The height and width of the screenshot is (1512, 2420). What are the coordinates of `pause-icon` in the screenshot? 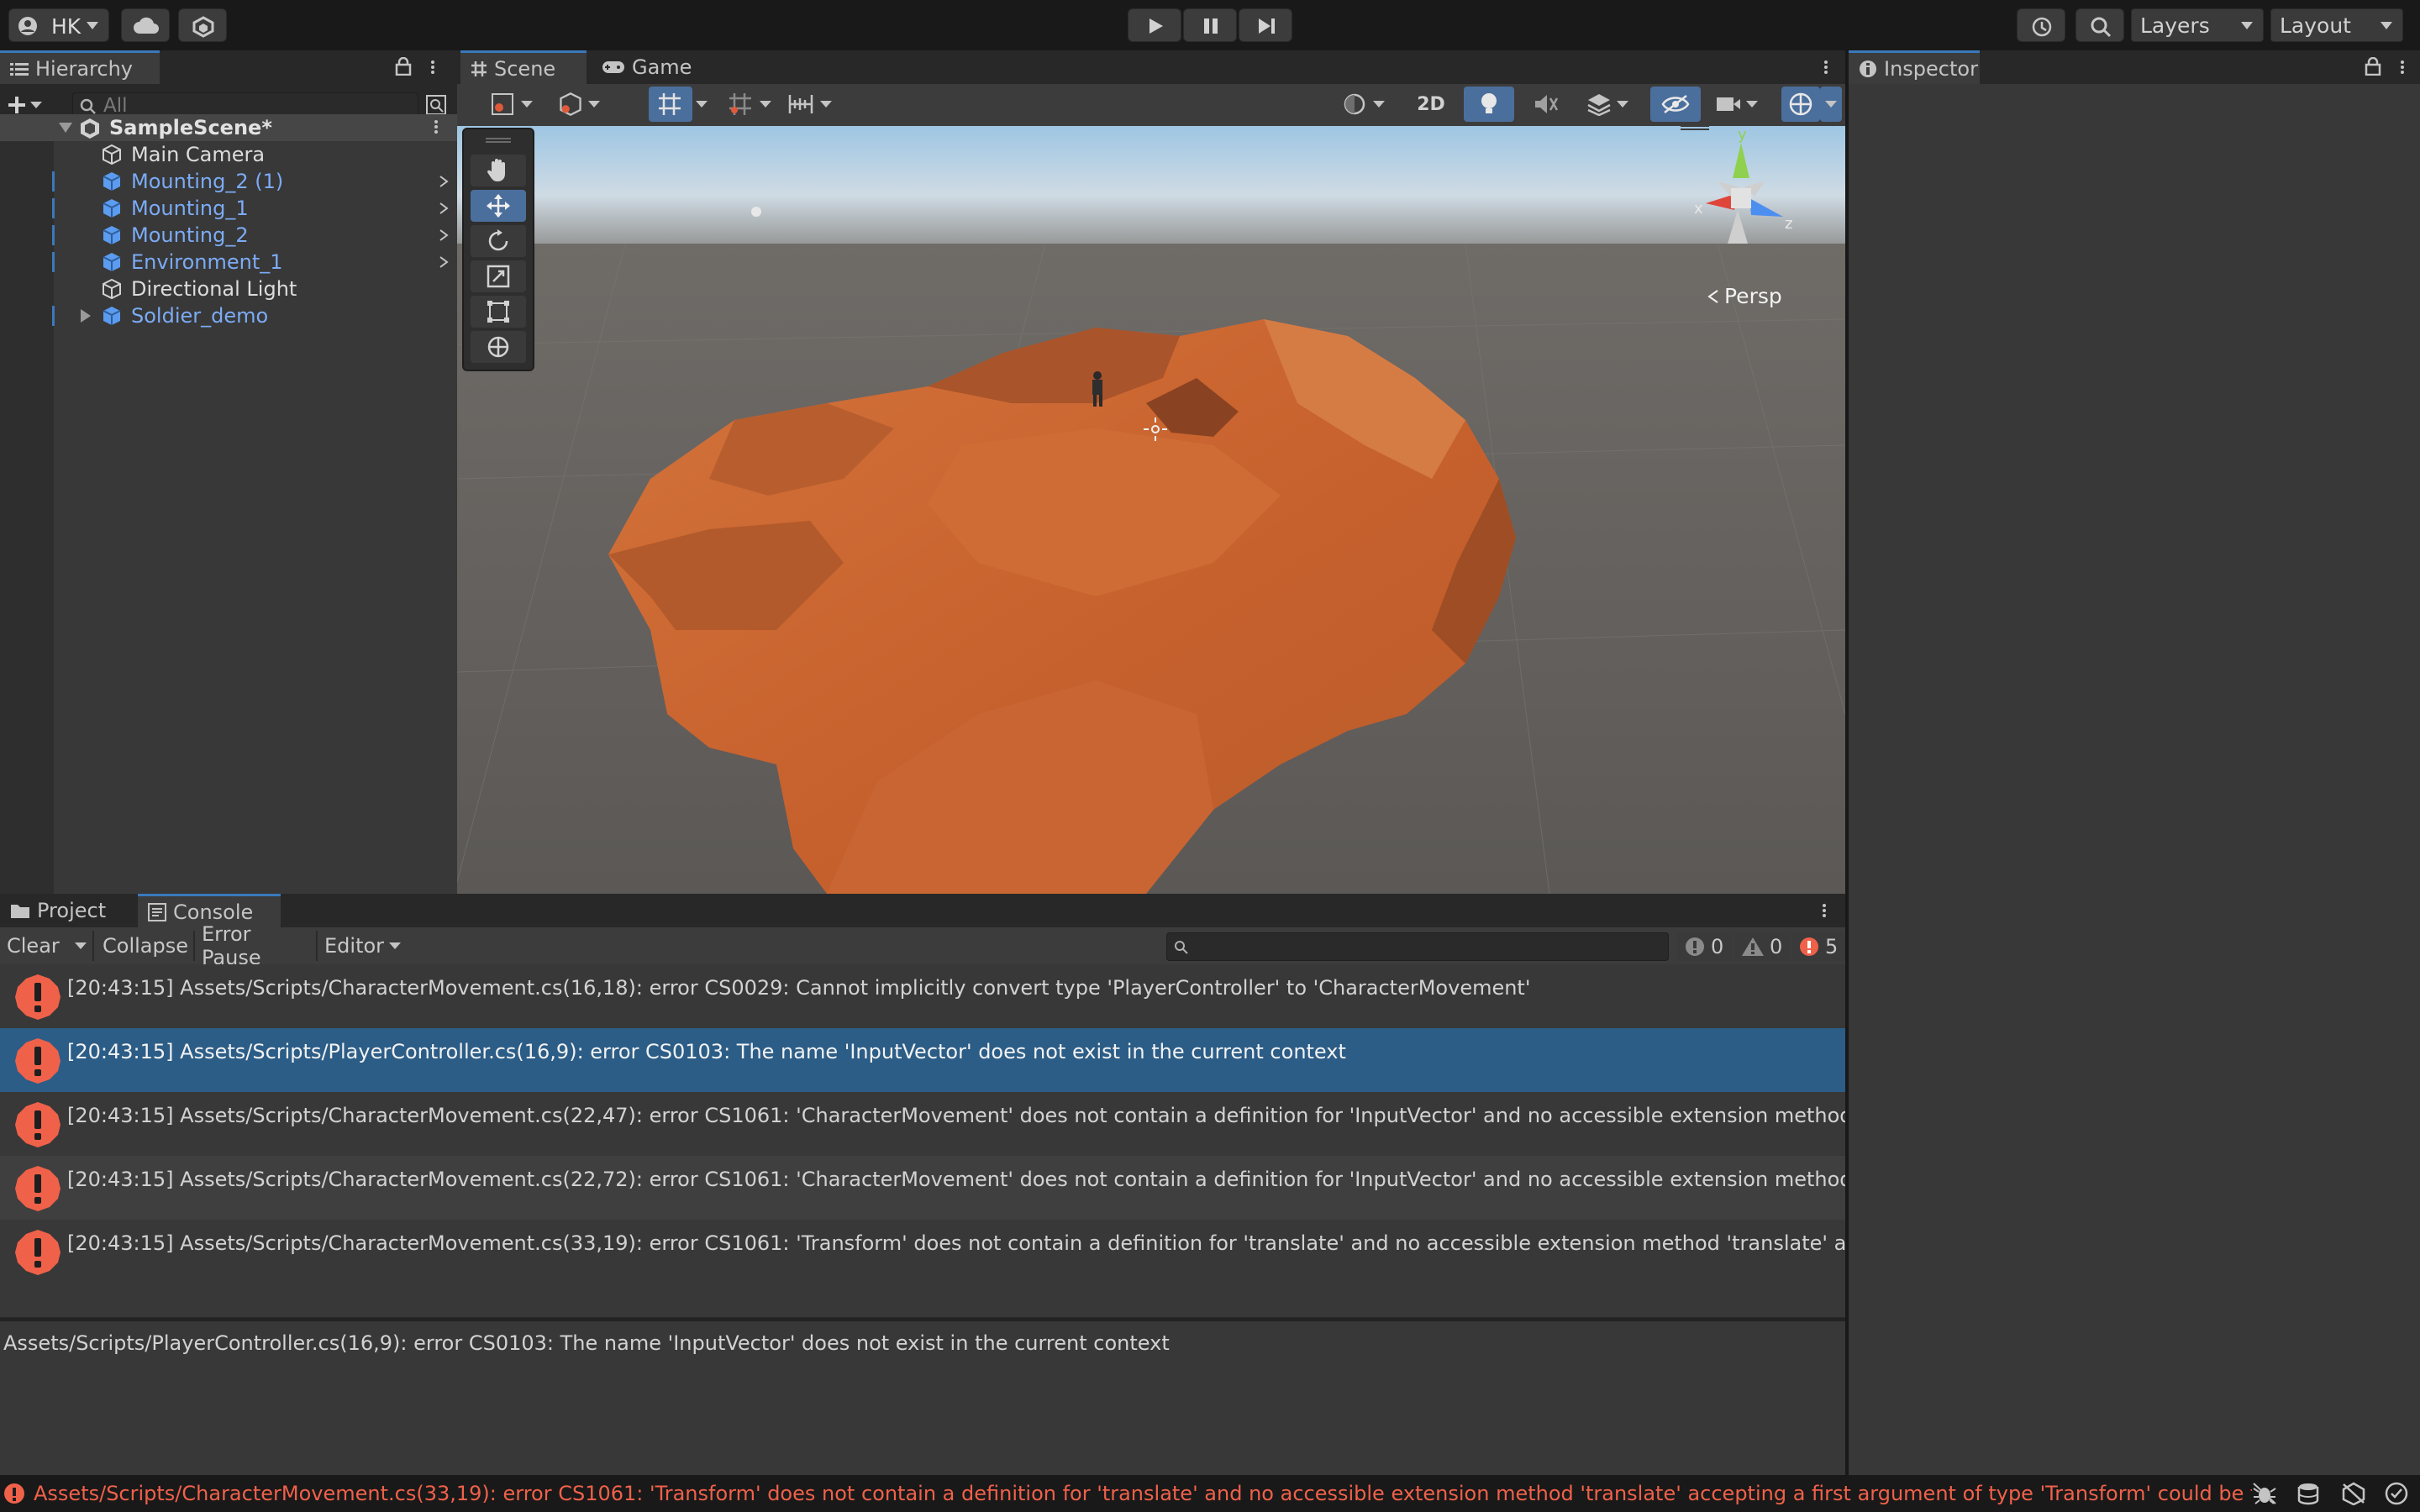 It's located at (1210, 26).